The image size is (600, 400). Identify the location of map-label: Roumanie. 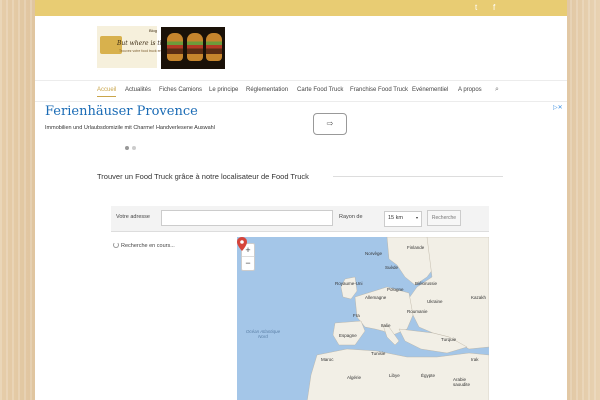
(417, 311).